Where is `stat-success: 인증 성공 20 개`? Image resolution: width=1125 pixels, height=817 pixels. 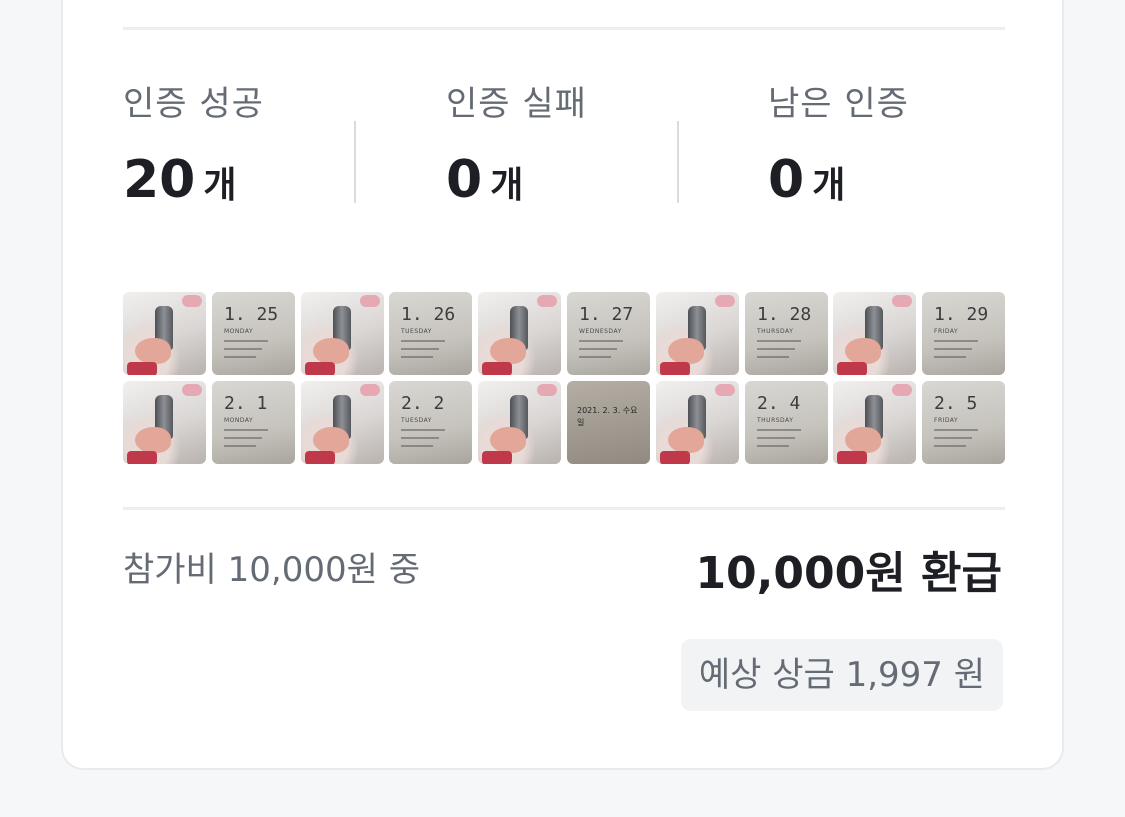 stat-success: 인증 성공 20 개 is located at coordinates (193, 146).